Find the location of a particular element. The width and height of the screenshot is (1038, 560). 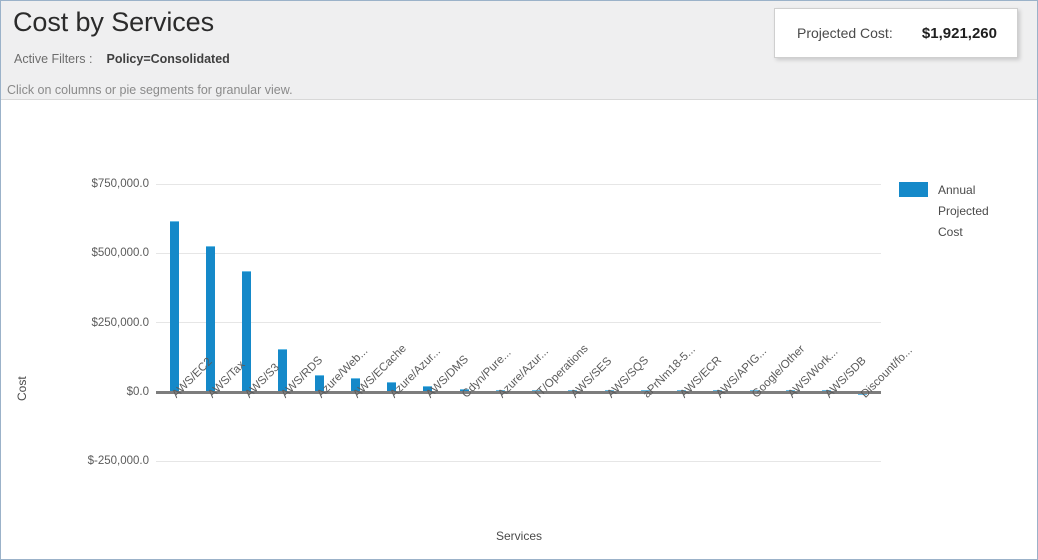

active-filters: Active Filters : Policy=Consolidated is located at coordinates (122, 59).